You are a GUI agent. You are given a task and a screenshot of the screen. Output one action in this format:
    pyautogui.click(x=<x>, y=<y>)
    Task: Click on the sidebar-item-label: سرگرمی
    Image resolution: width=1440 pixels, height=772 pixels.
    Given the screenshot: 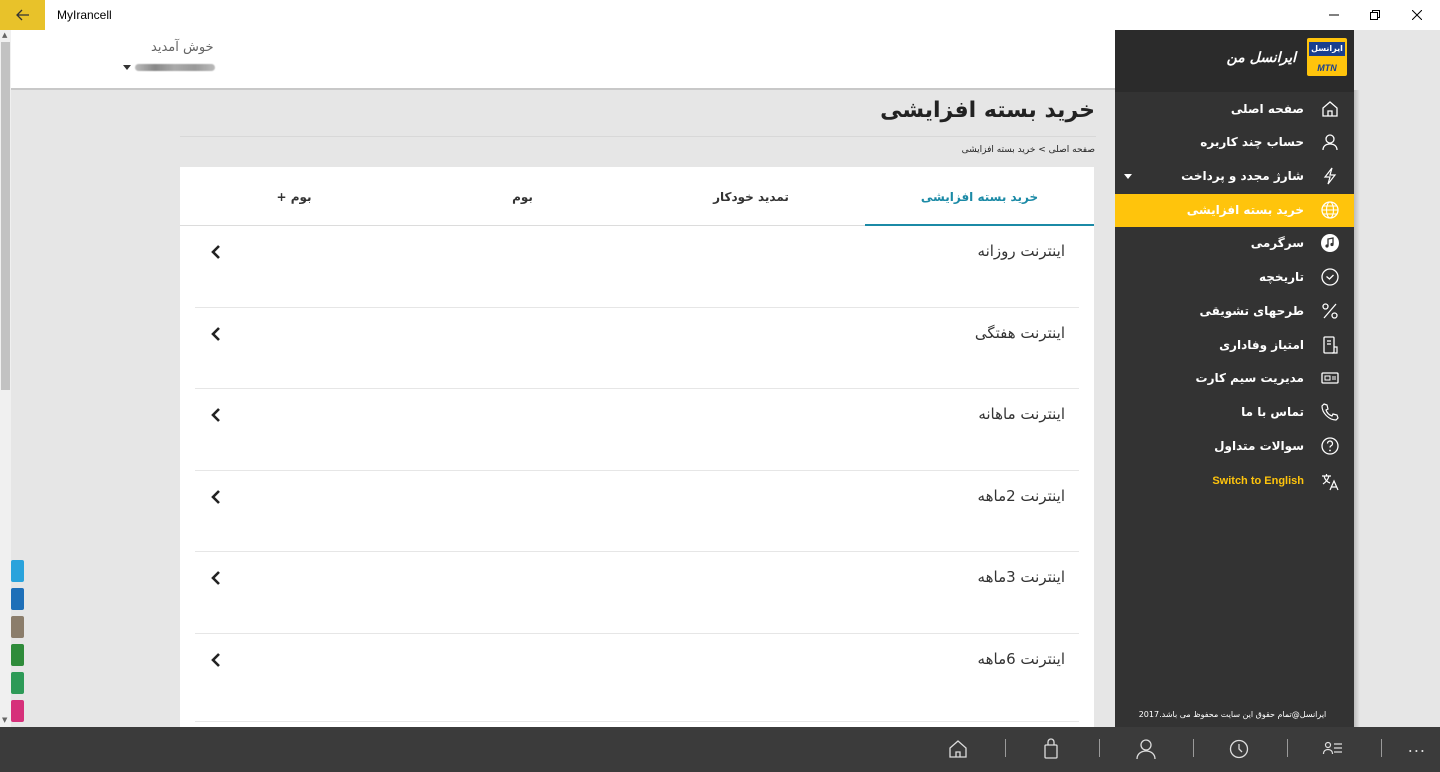 What is the action you would take?
    pyautogui.click(x=1277, y=243)
    